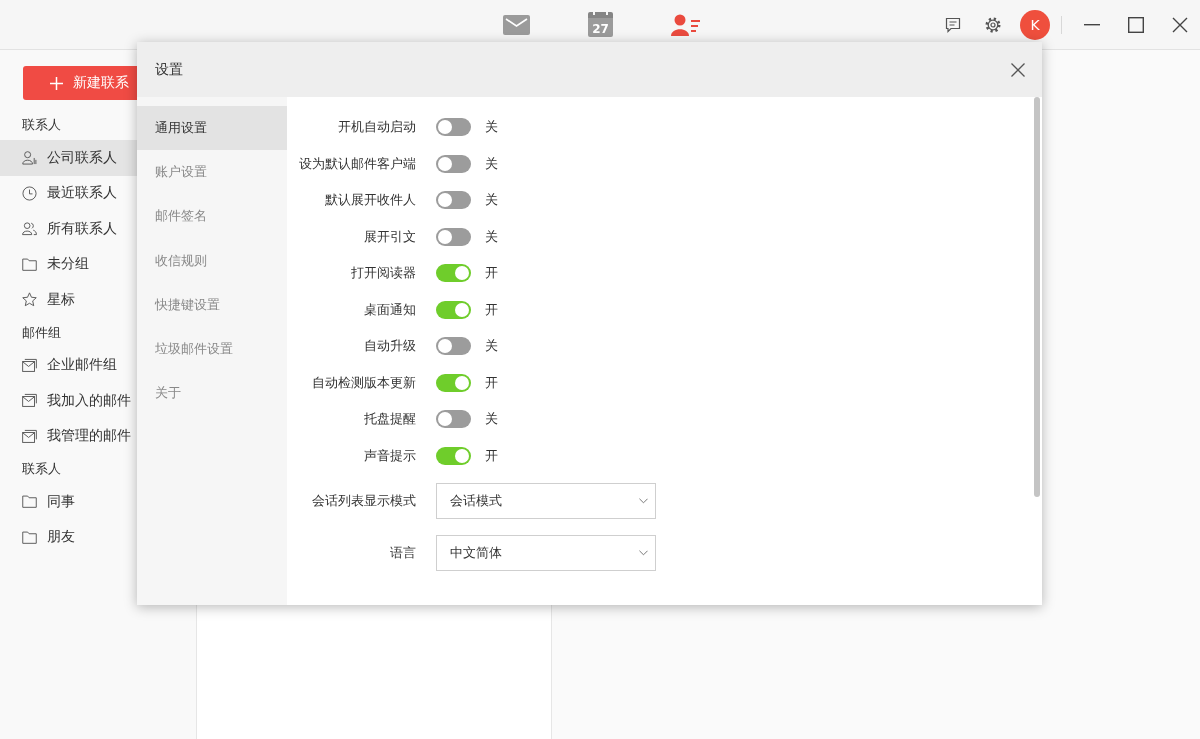 Image resolution: width=1200 pixels, height=739 pixels. I want to click on setting-label: 会话列表显示模式, so click(363, 501).